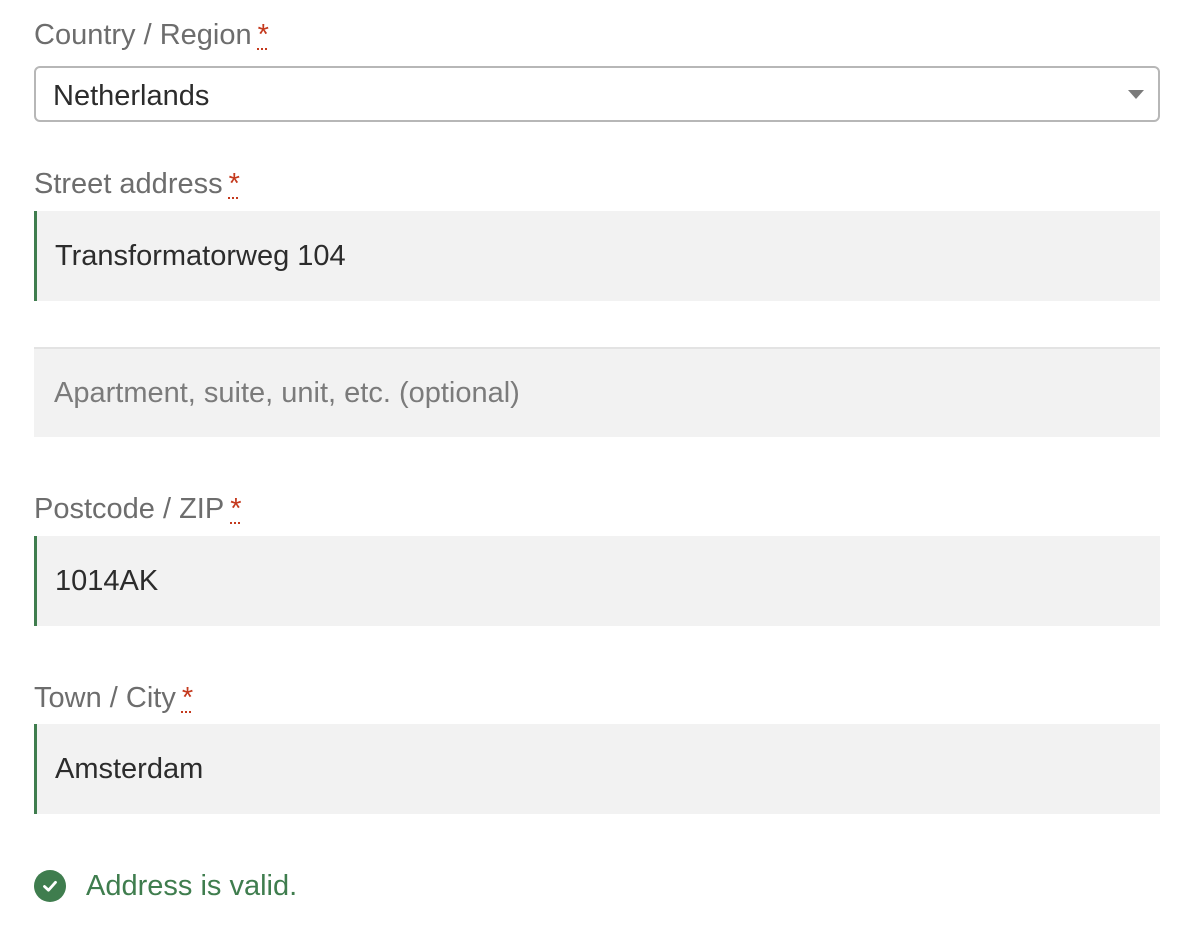  I want to click on country-label: Country / Region *, so click(151, 35).